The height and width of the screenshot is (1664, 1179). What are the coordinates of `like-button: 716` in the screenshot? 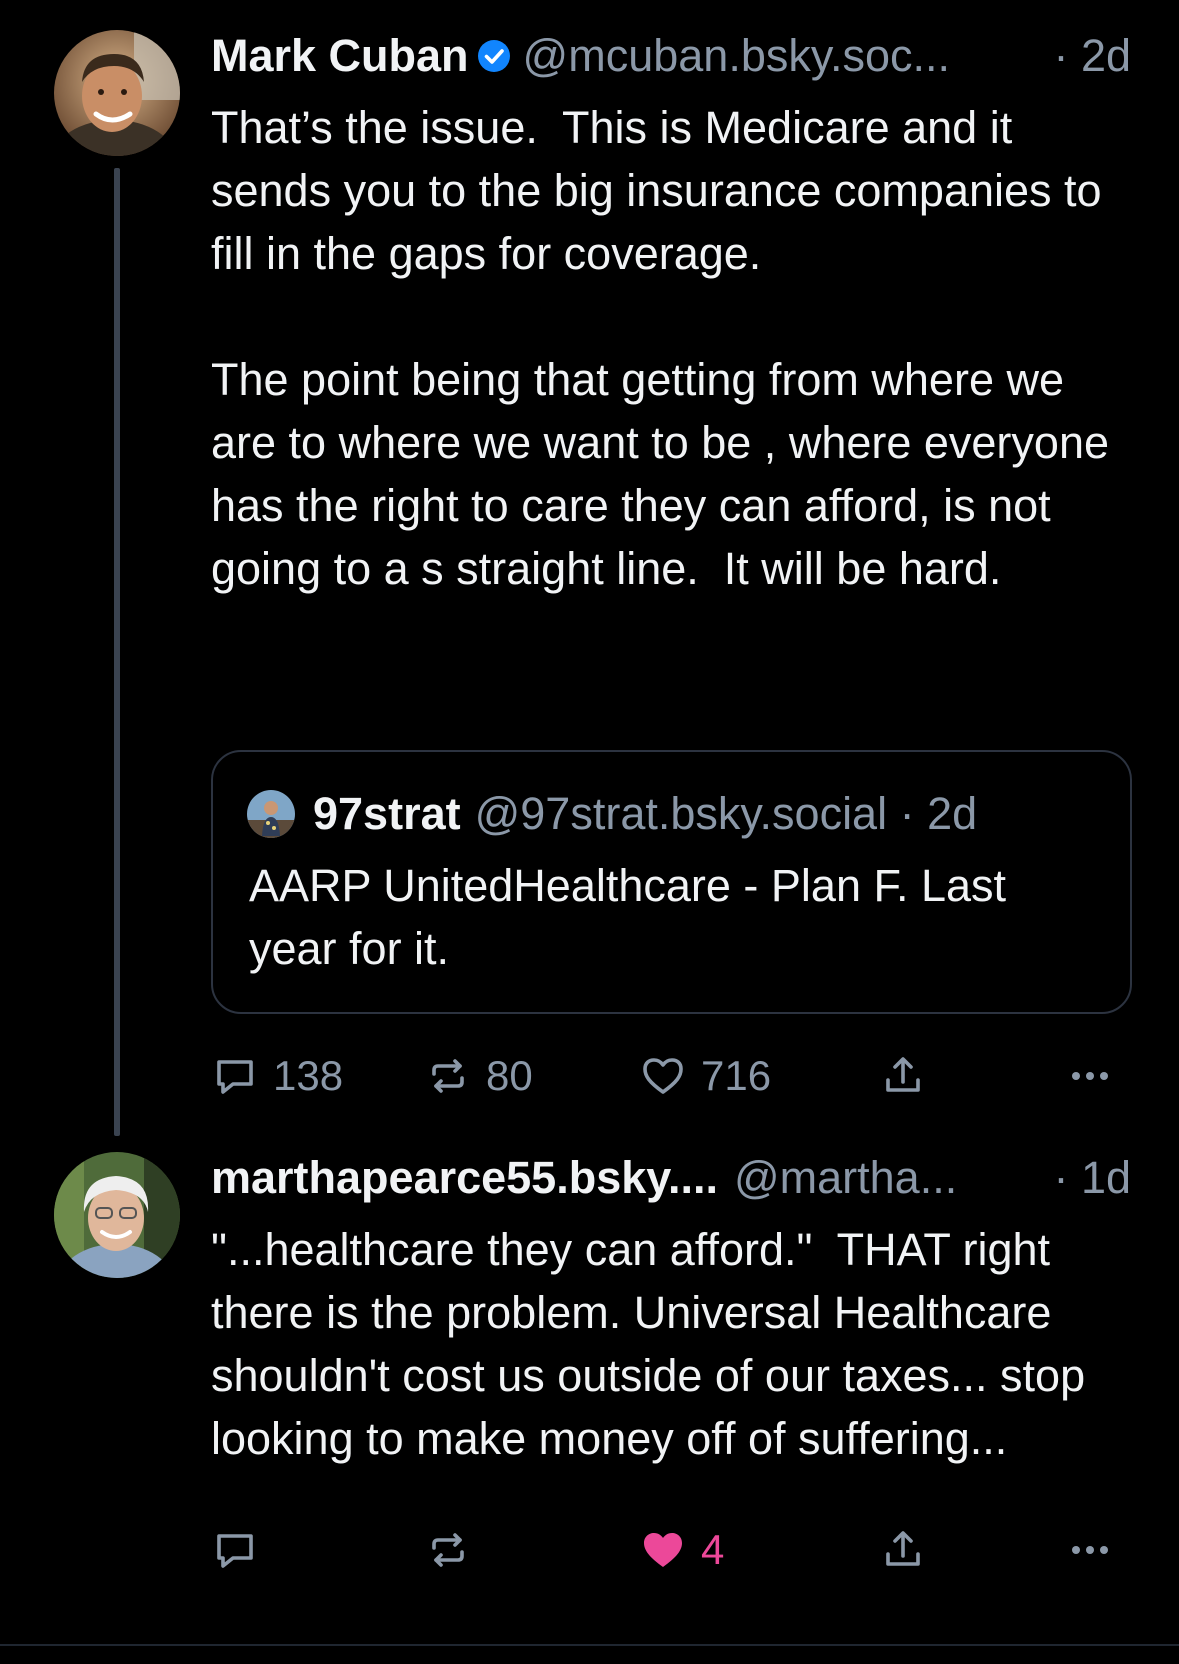 It's located at (705, 1076).